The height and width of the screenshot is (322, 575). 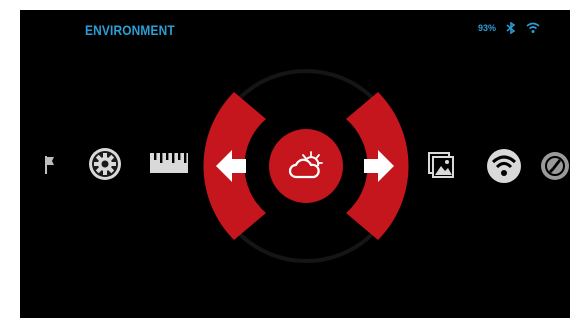 What do you see at coordinates (504, 166) in the screenshot?
I see `wifi-menu-icon` at bounding box center [504, 166].